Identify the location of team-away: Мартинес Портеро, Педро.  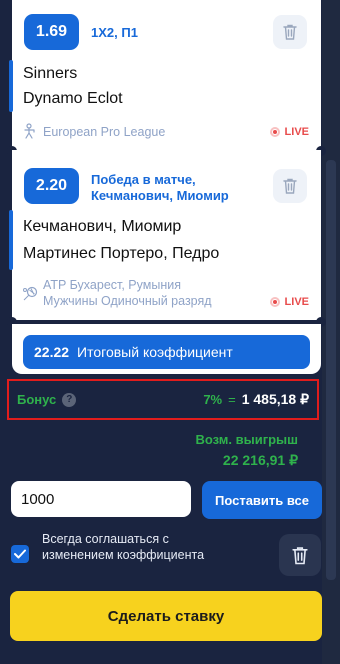
(121, 253).